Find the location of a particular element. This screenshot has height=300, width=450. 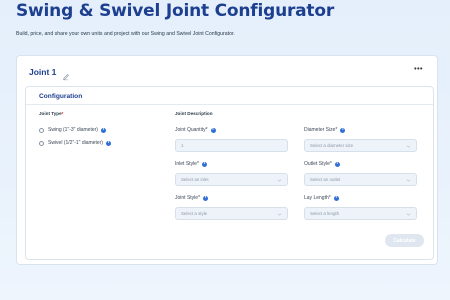

diameter-size-label: Diameter Size* i is located at coordinates (325, 130).